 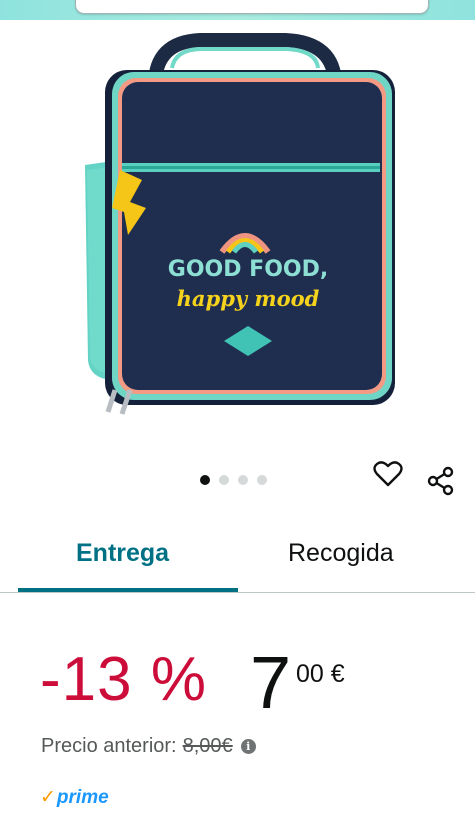 I want to click on divider, so click(x=237, y=592).